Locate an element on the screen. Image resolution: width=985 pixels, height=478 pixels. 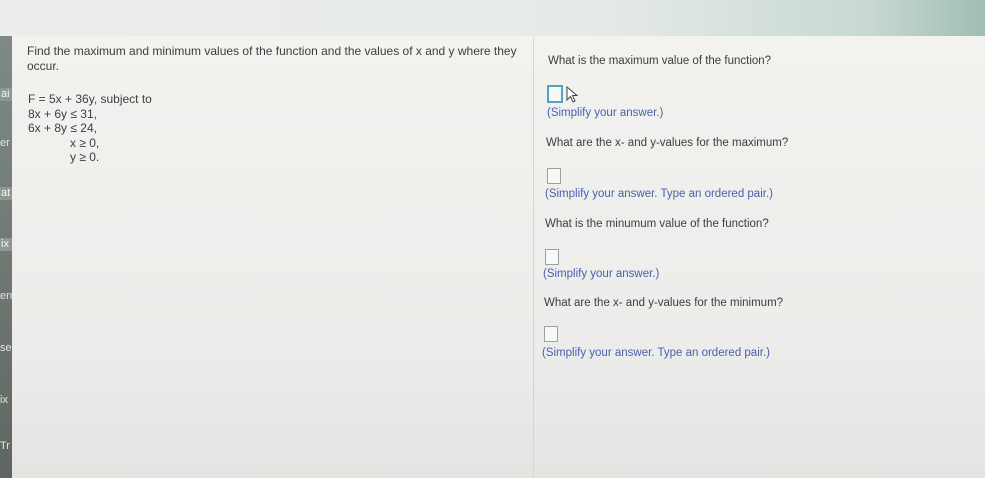
constraint: y ≥ 0. is located at coordinates (85, 157).